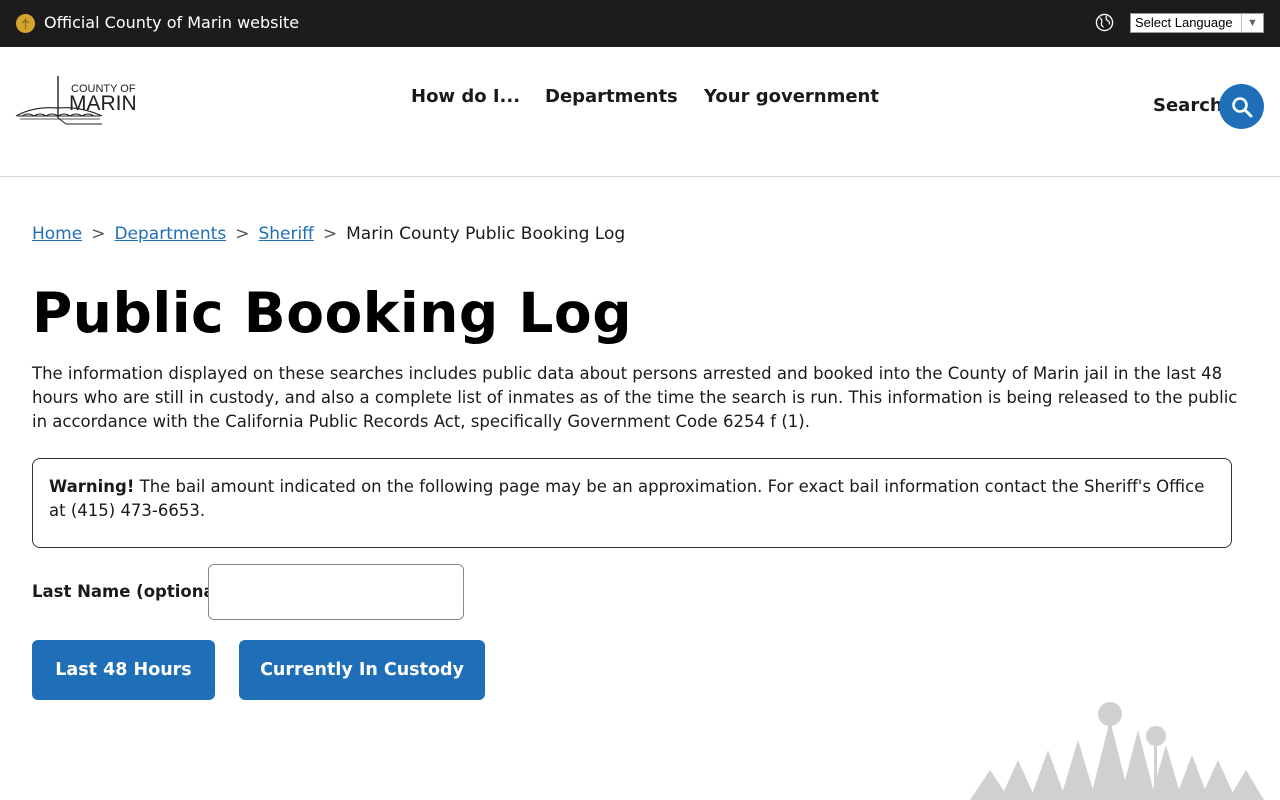 This screenshot has height=800, width=1280. What do you see at coordinates (336, 592) in the screenshot?
I see `last-name-input` at bounding box center [336, 592].